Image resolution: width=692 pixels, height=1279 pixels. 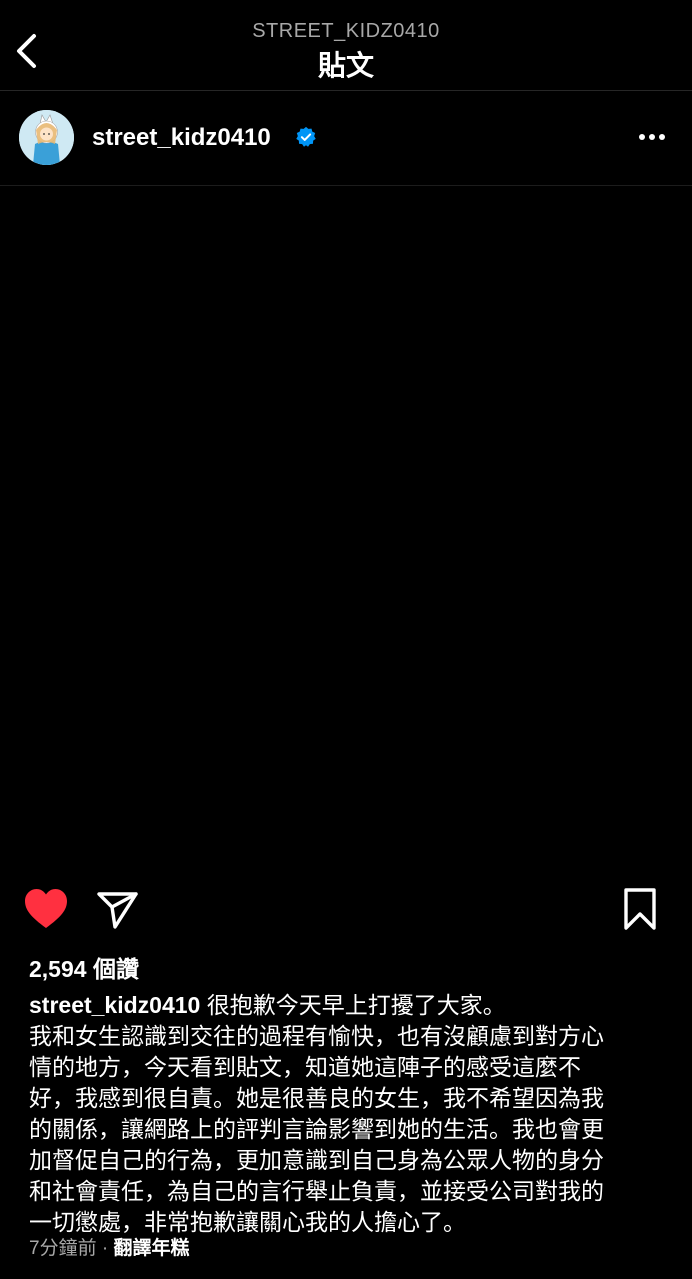 What do you see at coordinates (151, 1248) in the screenshot?
I see `translate-link: 翻譯年糕` at bounding box center [151, 1248].